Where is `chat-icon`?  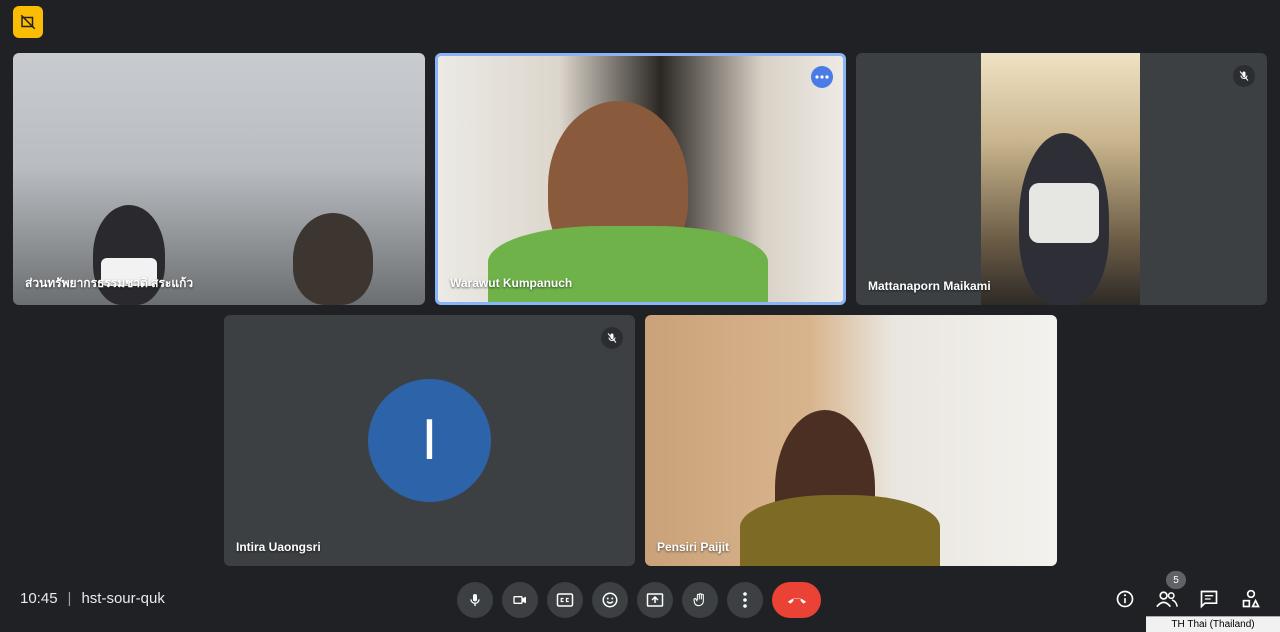
chat-icon is located at coordinates (1209, 599).